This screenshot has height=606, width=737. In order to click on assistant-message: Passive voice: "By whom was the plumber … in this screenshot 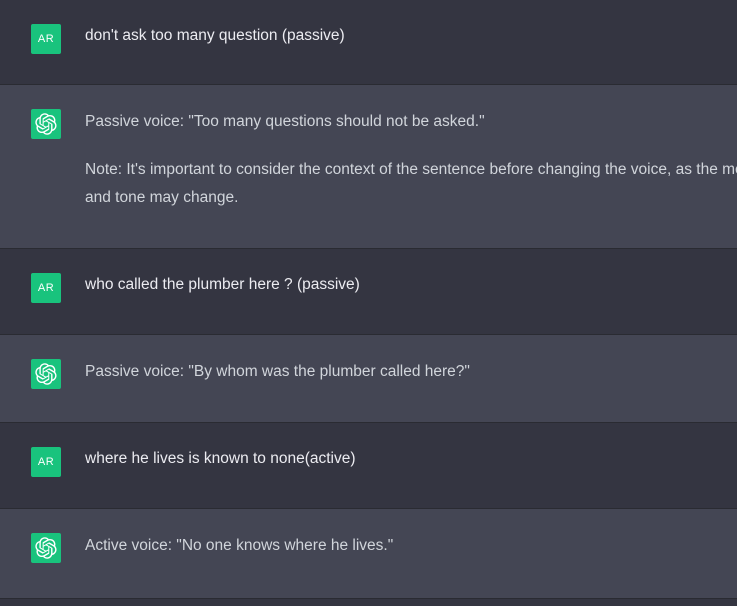, I will do `click(368, 379)`.